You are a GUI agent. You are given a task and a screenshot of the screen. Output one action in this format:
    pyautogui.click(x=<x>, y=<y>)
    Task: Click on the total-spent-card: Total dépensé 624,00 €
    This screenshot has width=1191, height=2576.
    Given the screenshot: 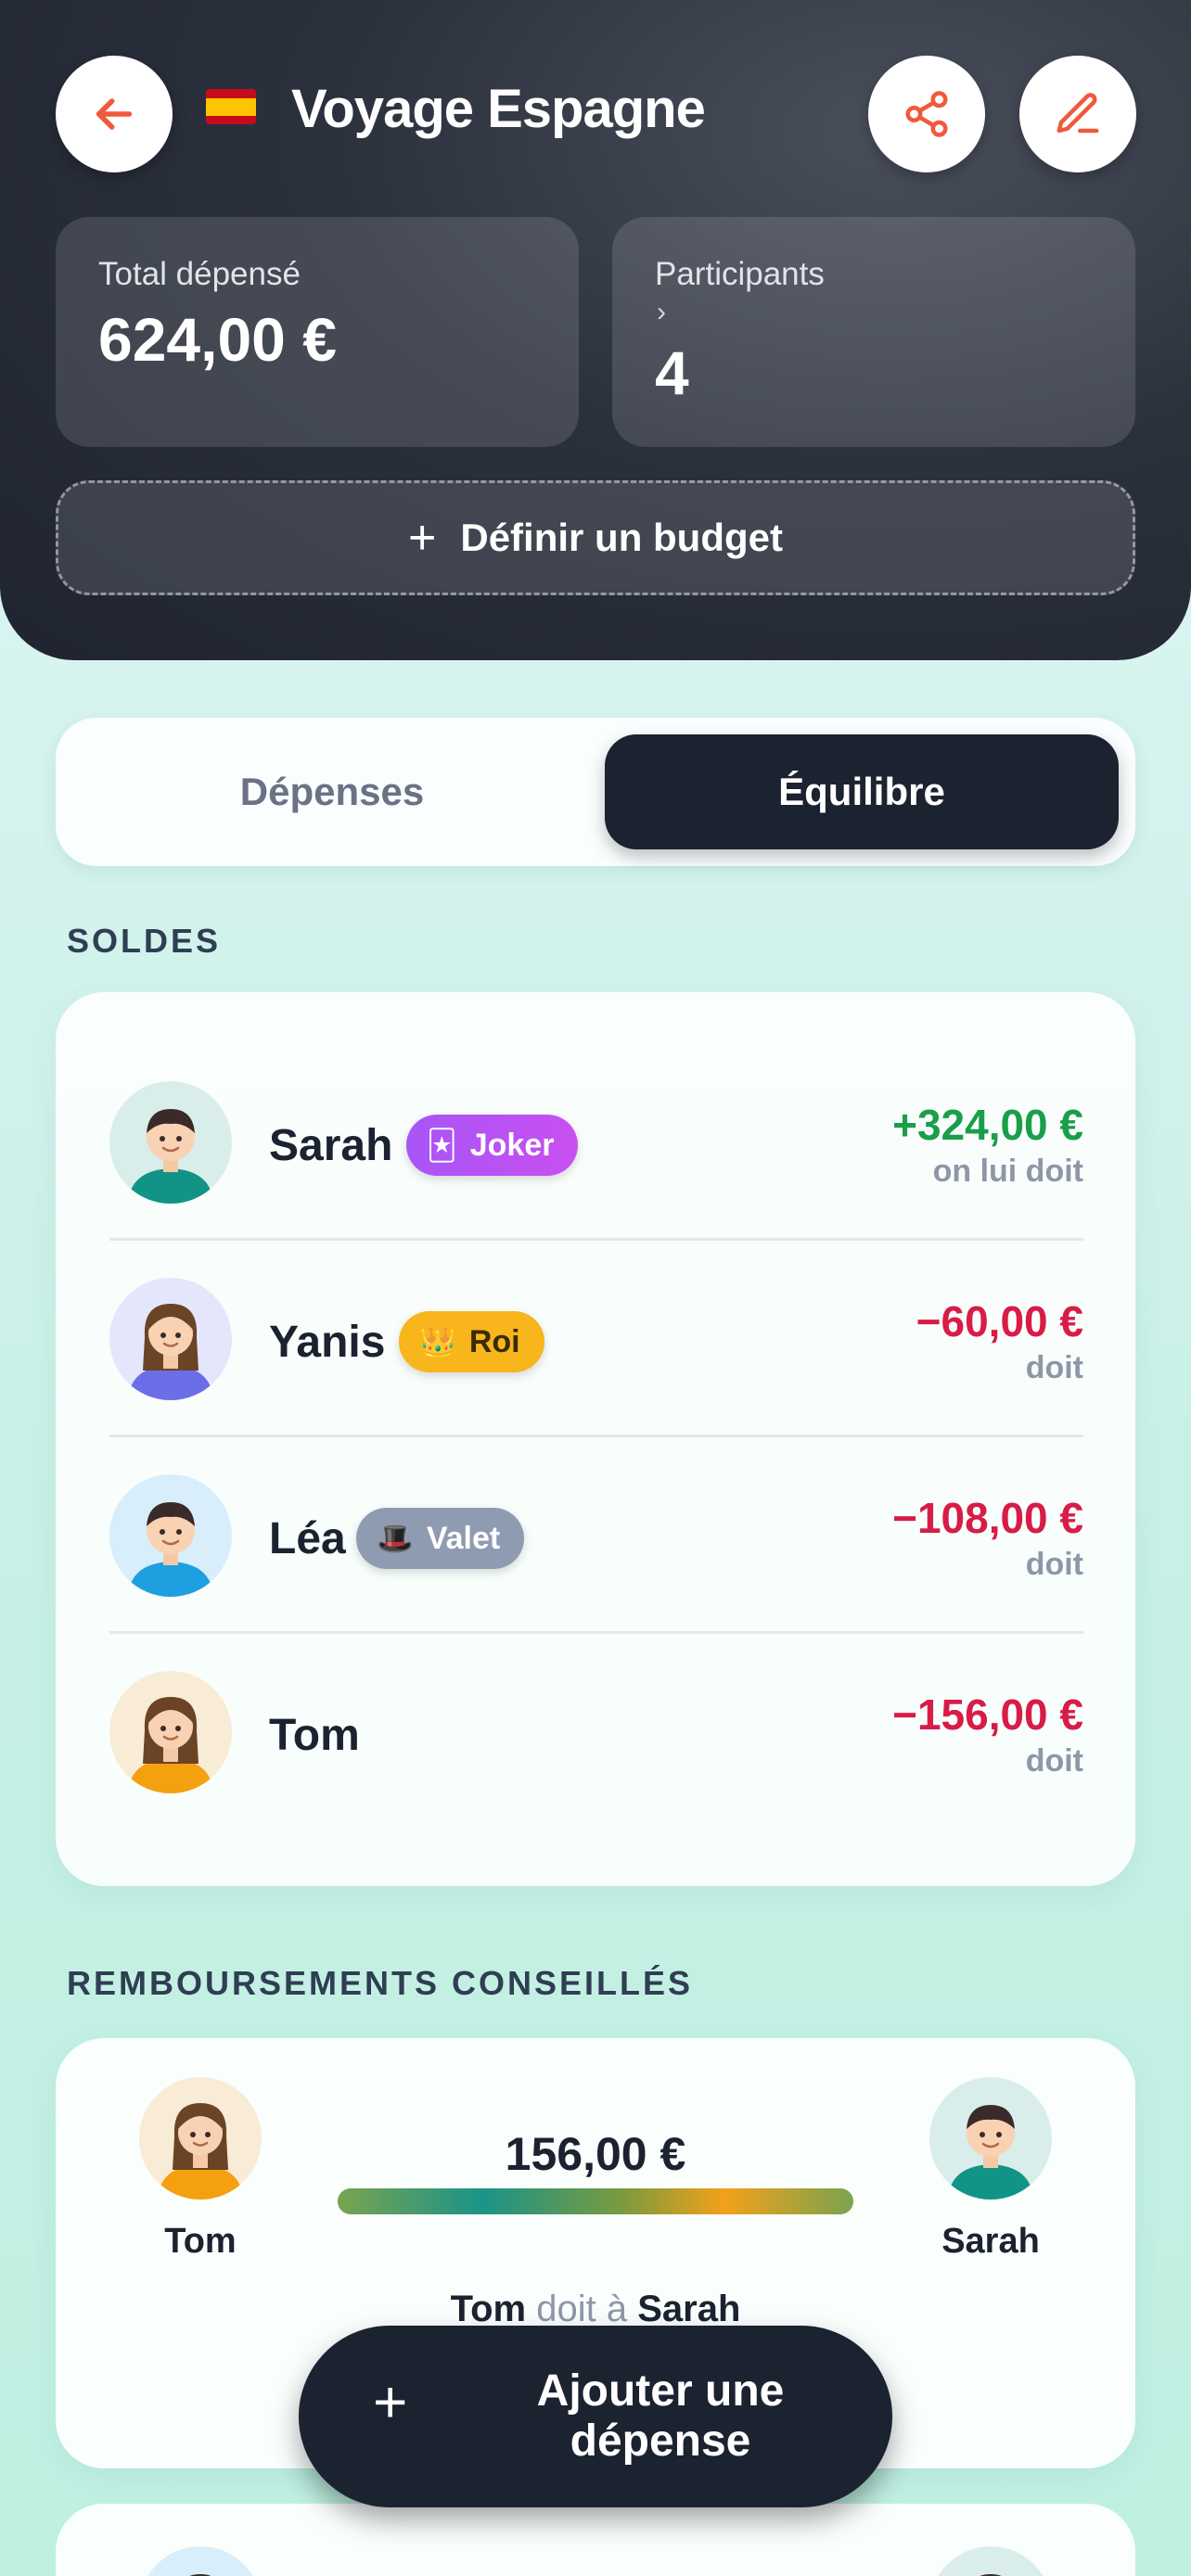 What is the action you would take?
    pyautogui.click(x=317, y=332)
    